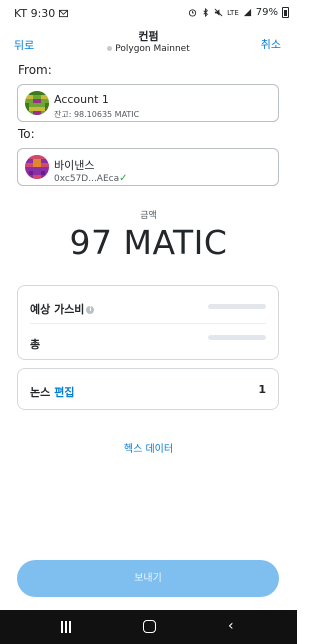 The image size is (320, 644). I want to click on check-icon: ✓, so click(123, 178).